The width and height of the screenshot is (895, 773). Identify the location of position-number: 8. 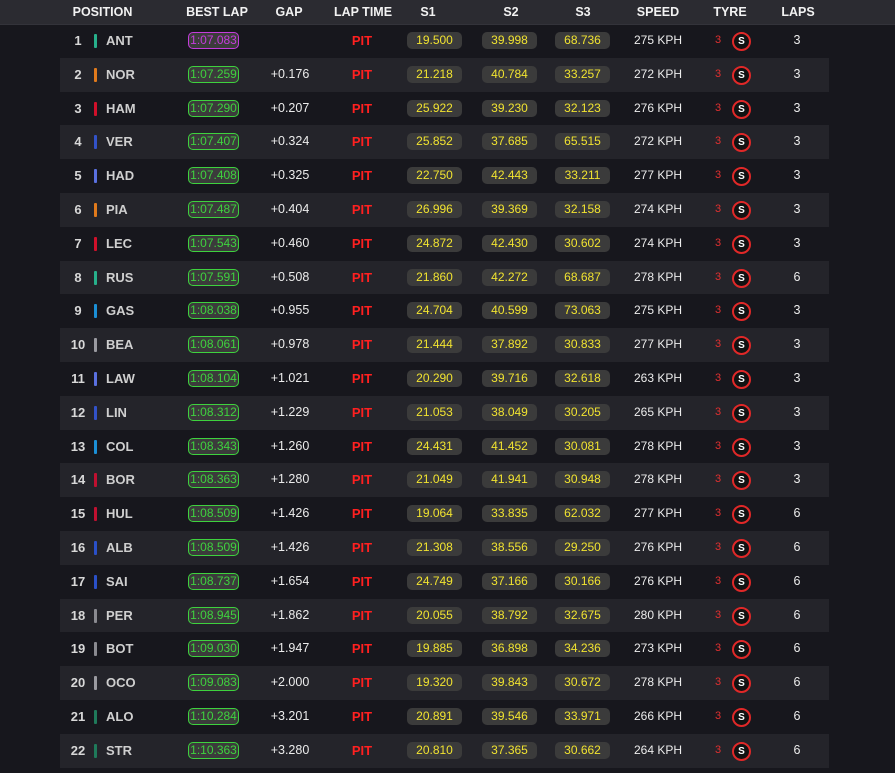
(78, 277).